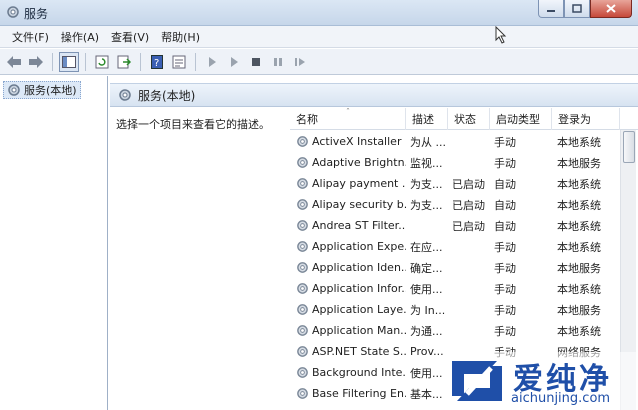  Describe the element at coordinates (629, 147) in the screenshot. I see `scroll-thumb` at that location.